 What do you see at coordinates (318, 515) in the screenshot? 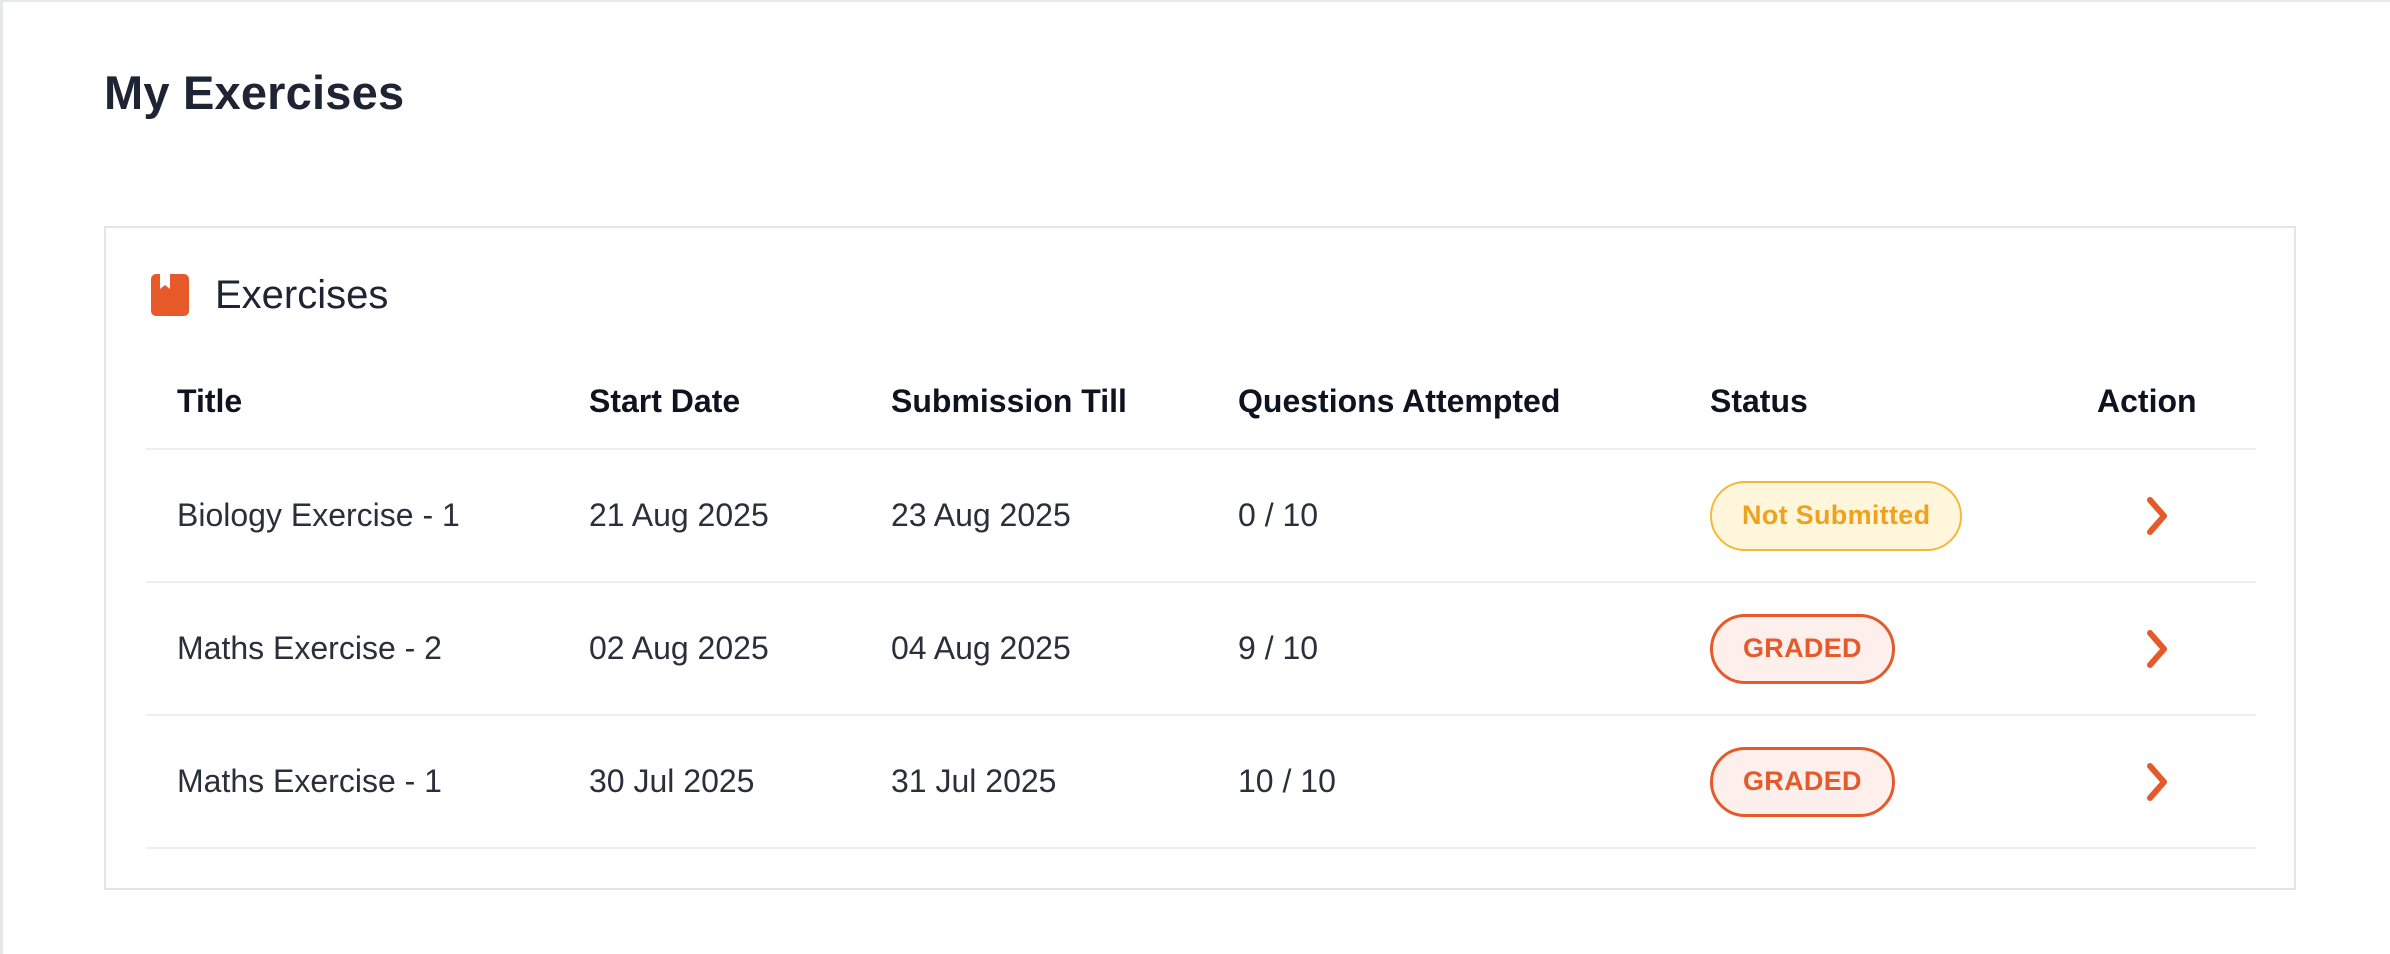
I see `exercise-title: Biology Exercise - 1` at bounding box center [318, 515].